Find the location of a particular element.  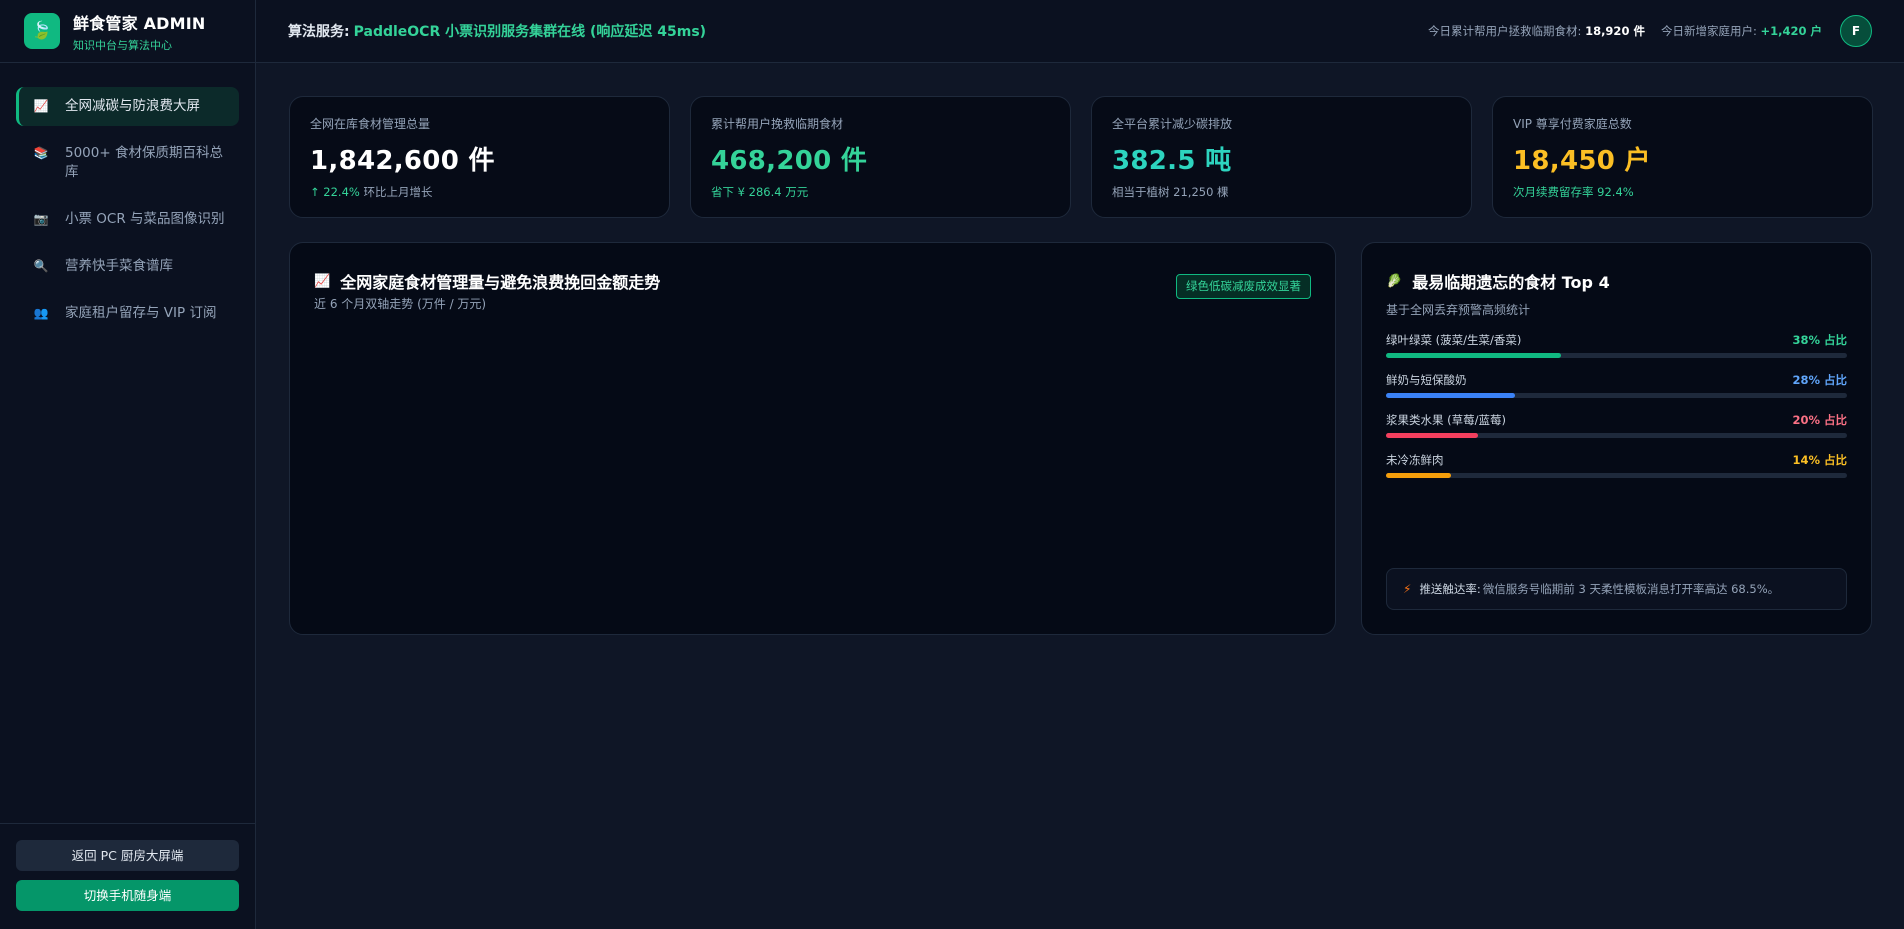

food-share: 38% 占比 is located at coordinates (1819, 340).